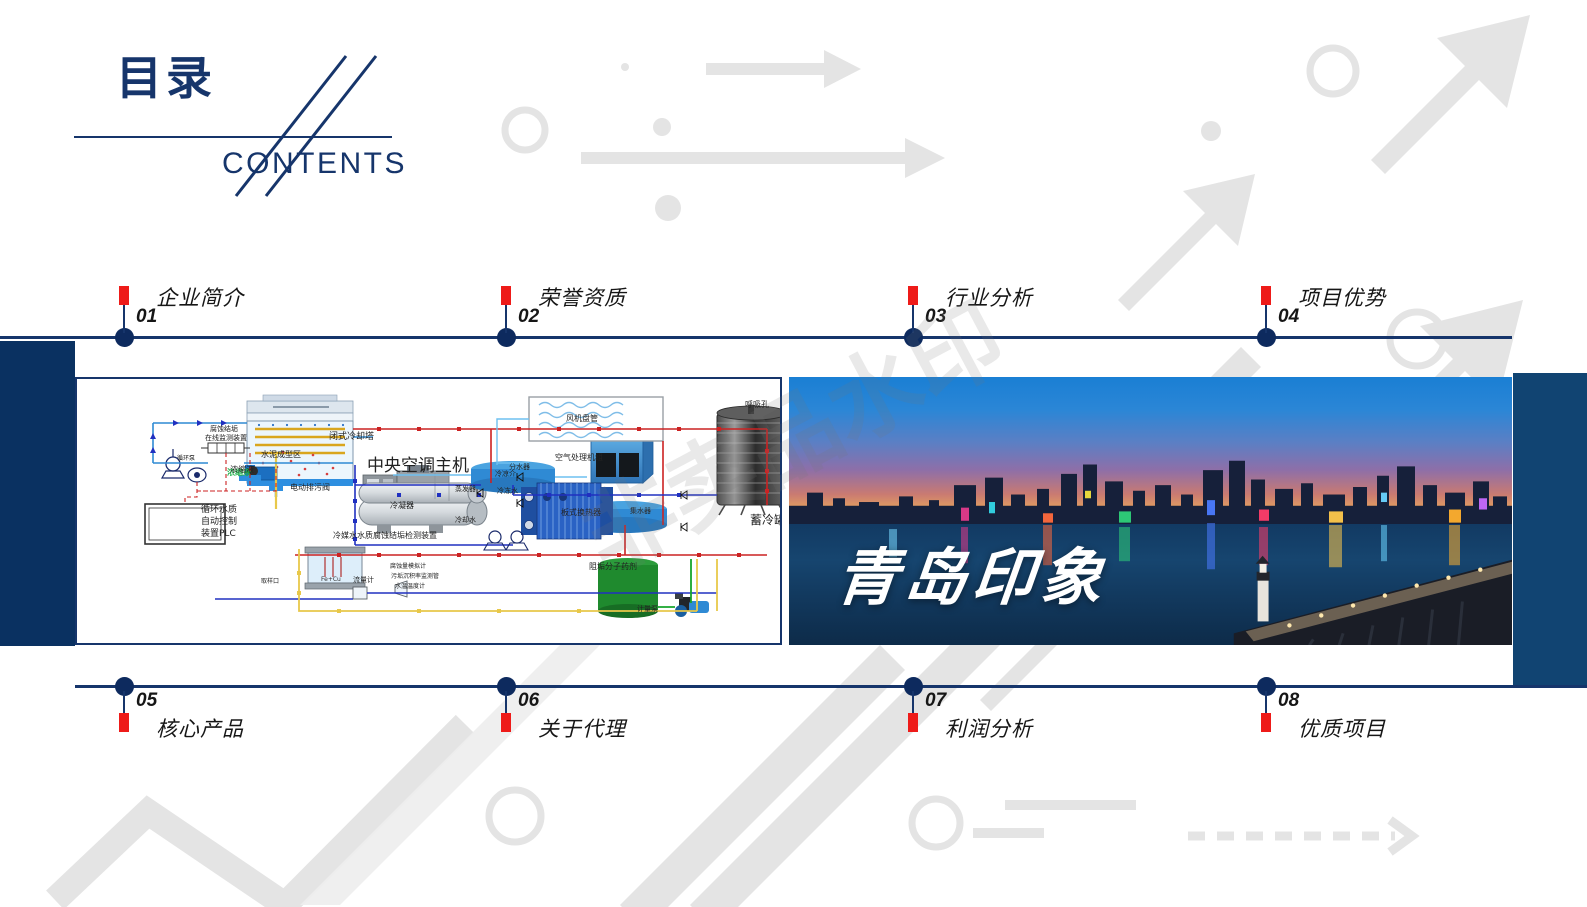 The height and width of the screenshot is (907, 1587). I want to click on timeline-rule-top, so click(756, 337).